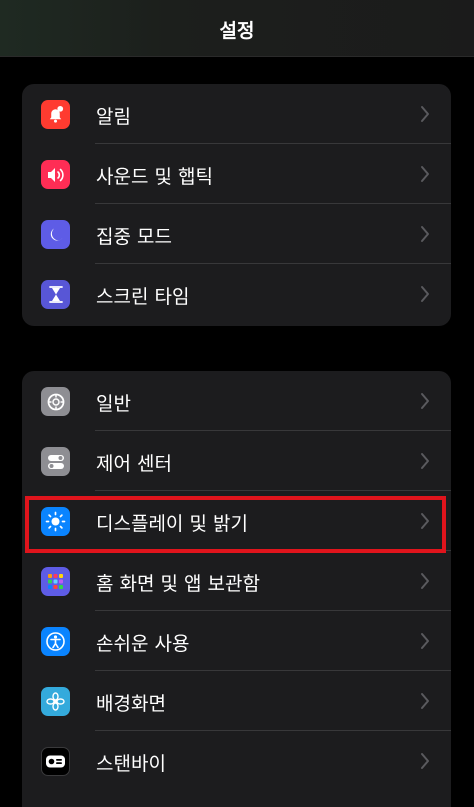  I want to click on moon-icon, so click(55, 234).